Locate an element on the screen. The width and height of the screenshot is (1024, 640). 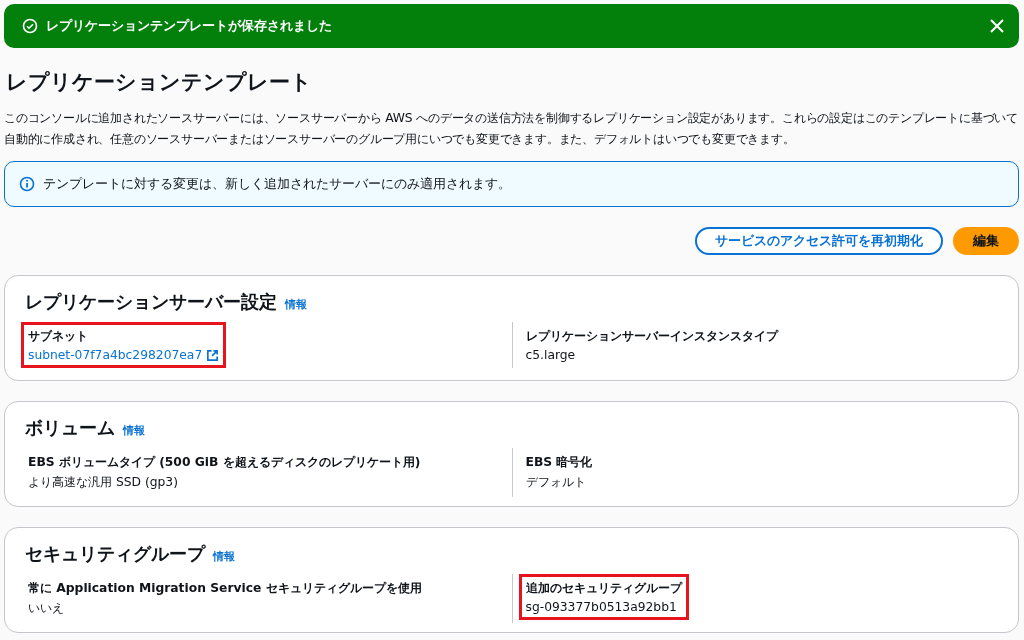
reinitialize-button: サービスのアクセス許可を再初期化 is located at coordinates (819, 241).